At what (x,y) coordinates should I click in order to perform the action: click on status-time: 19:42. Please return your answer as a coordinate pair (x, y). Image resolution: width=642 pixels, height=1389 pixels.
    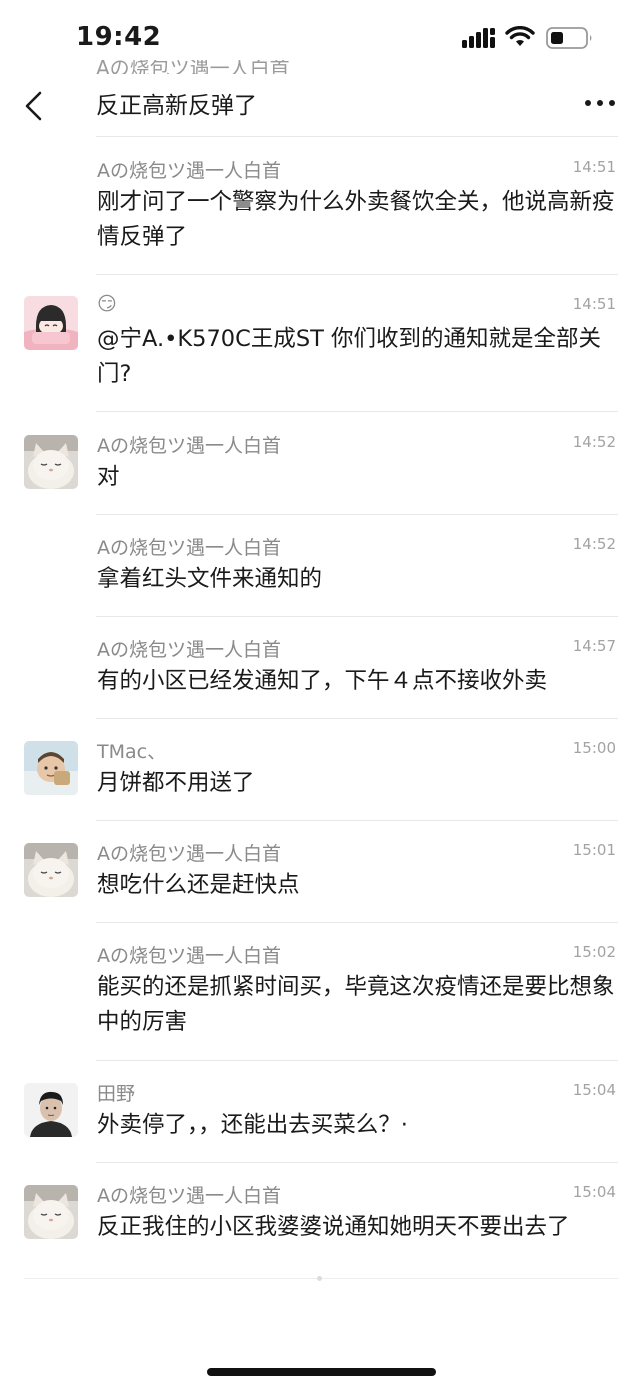
    Looking at the image, I should click on (119, 37).